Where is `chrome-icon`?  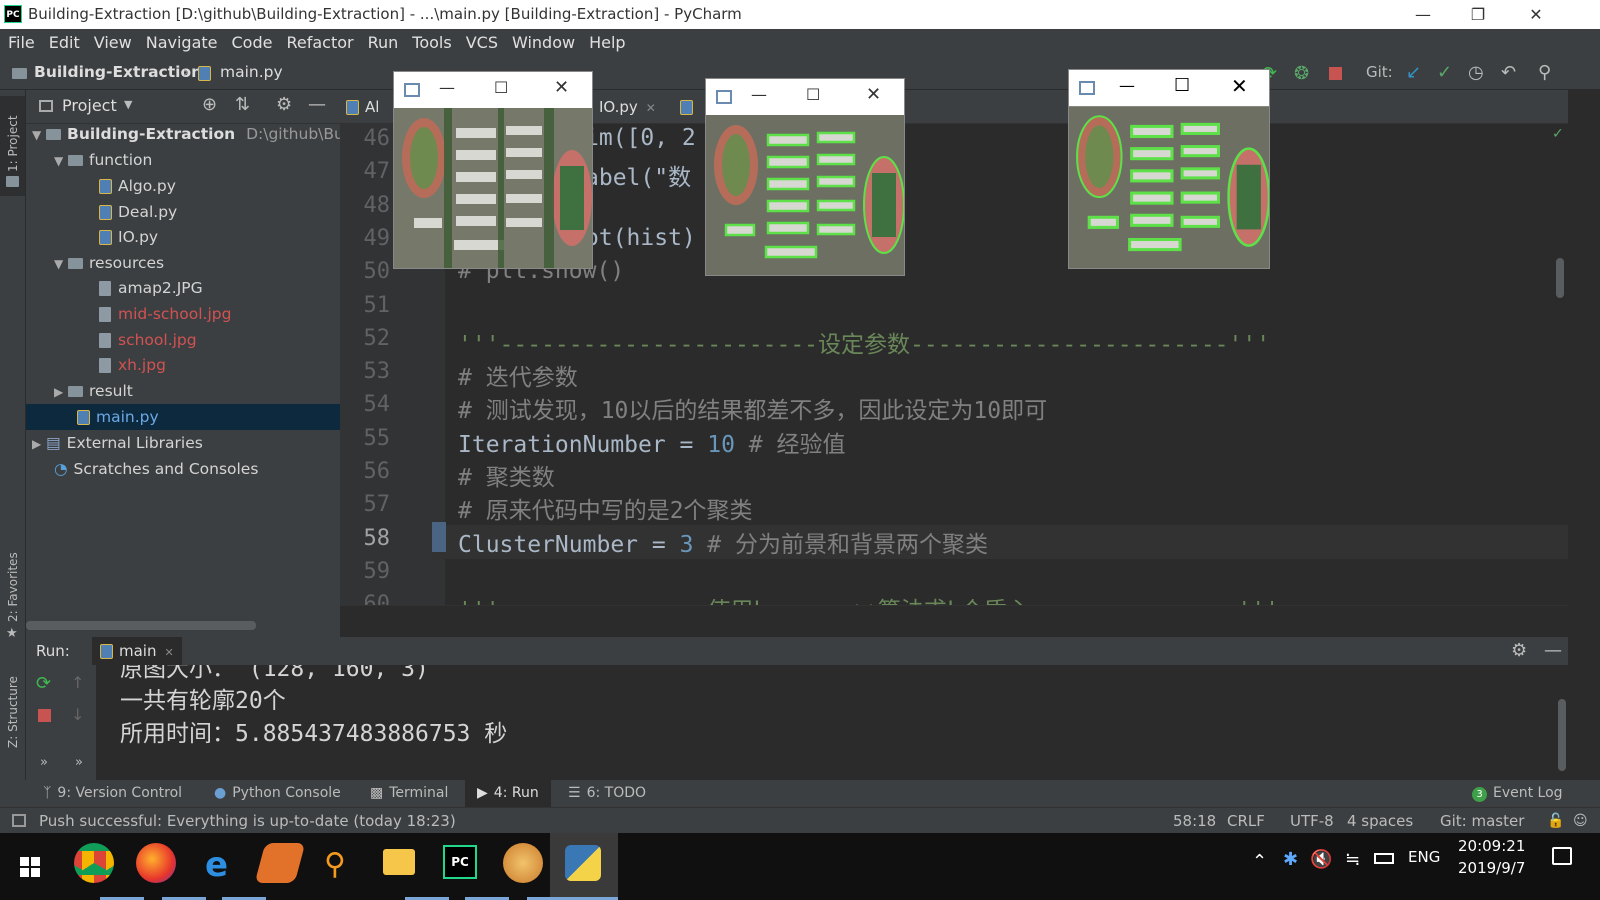 chrome-icon is located at coordinates (94, 863).